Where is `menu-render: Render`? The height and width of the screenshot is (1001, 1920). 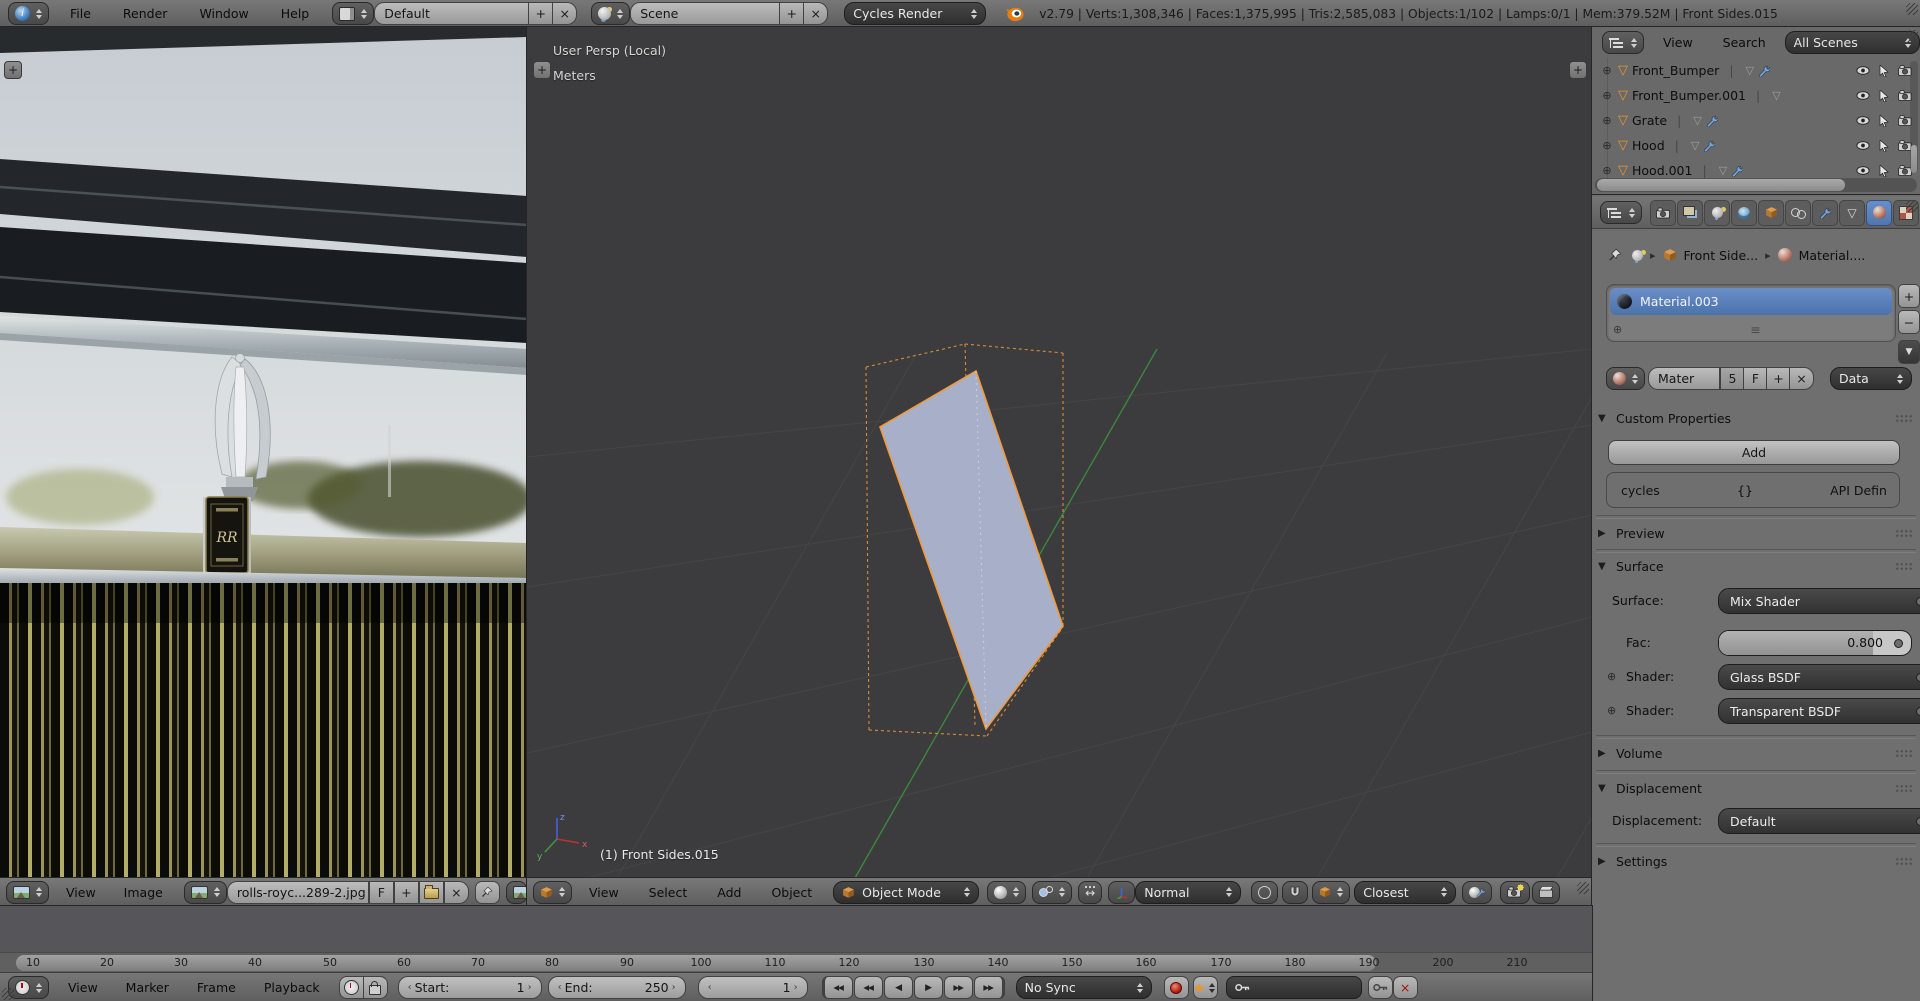
menu-render: Render is located at coordinates (145, 13).